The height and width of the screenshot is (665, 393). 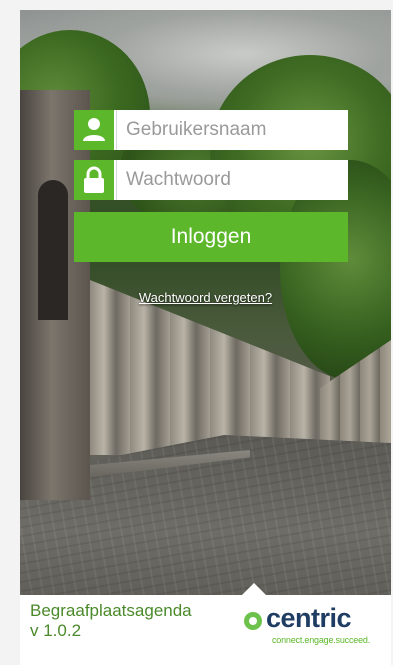 I want to click on username-input, so click(x=233, y=130).